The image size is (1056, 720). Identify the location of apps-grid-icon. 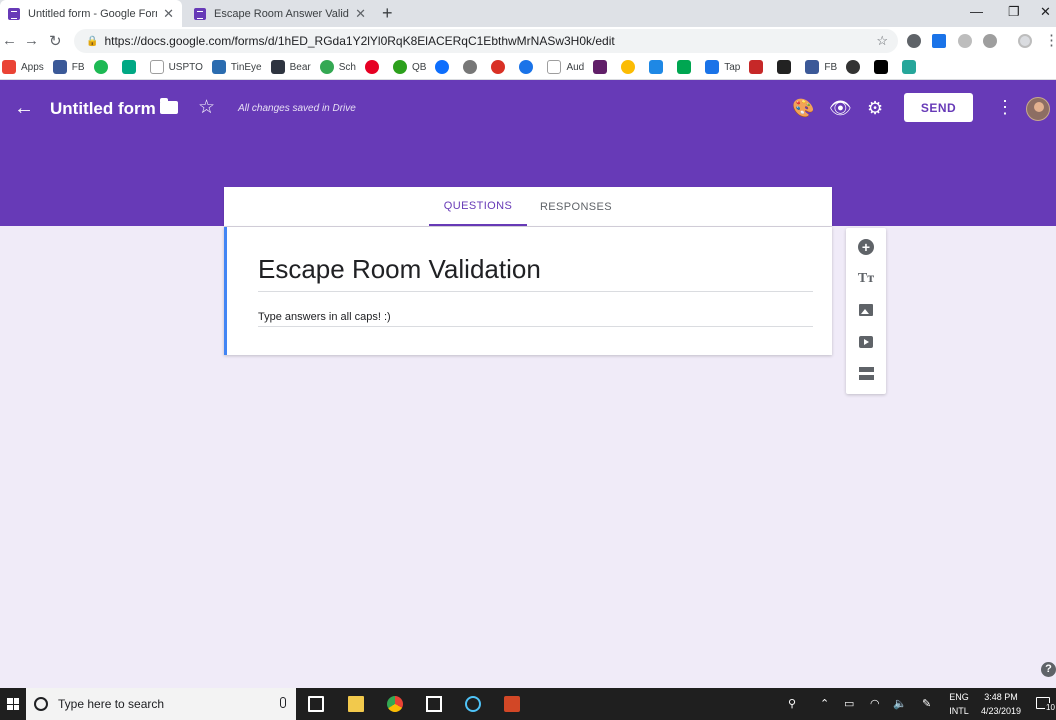
(9, 67).